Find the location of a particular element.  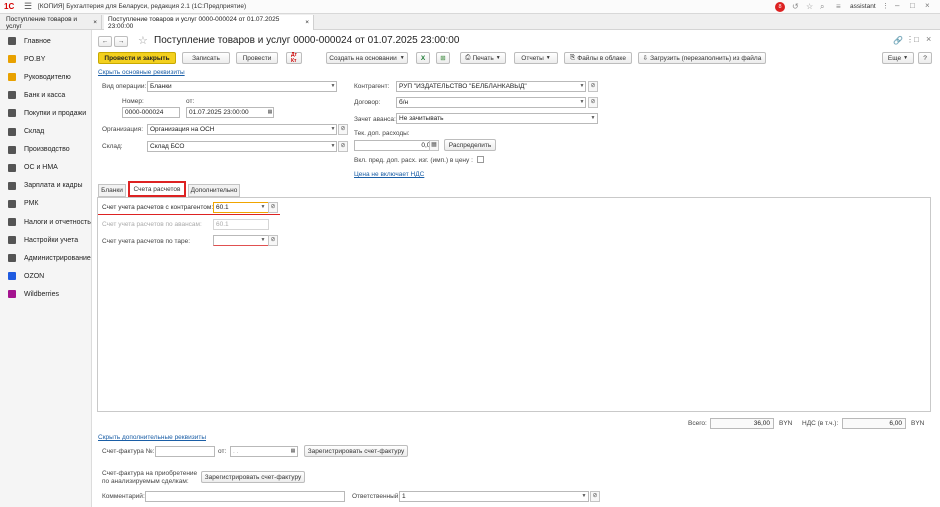

sidebar-item: ОС и НМА is located at coordinates (46, 168).